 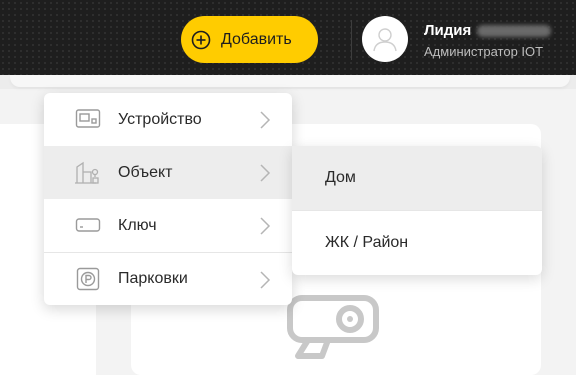 I want to click on user-name: Лидия, so click(x=488, y=30).